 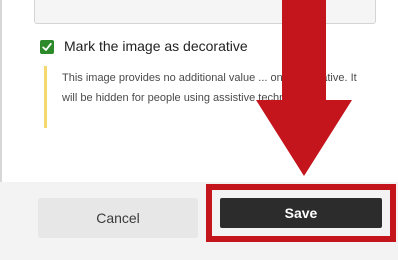 I want to click on checkmark-icon, so click(x=47, y=46).